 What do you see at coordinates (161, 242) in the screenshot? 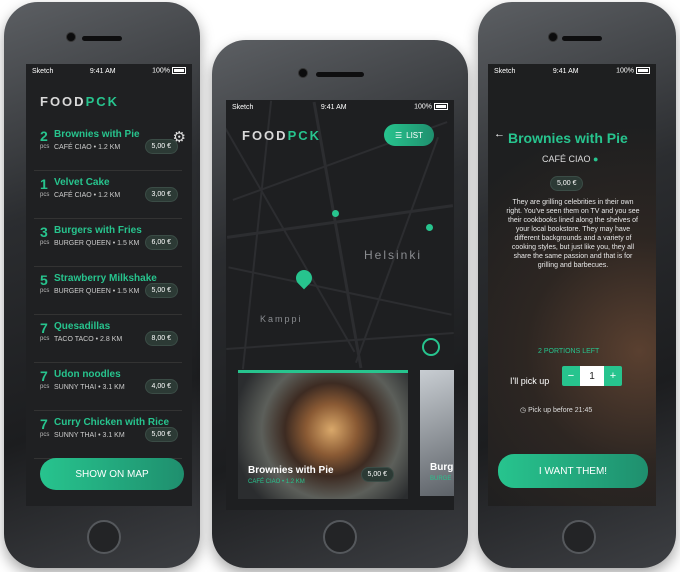
I see `price-badge: 6,00 €` at bounding box center [161, 242].